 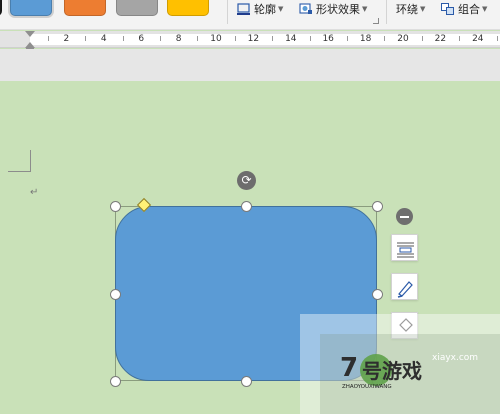 What do you see at coordinates (265, 9) in the screenshot?
I see `outline-label: 轮廓` at bounding box center [265, 9].